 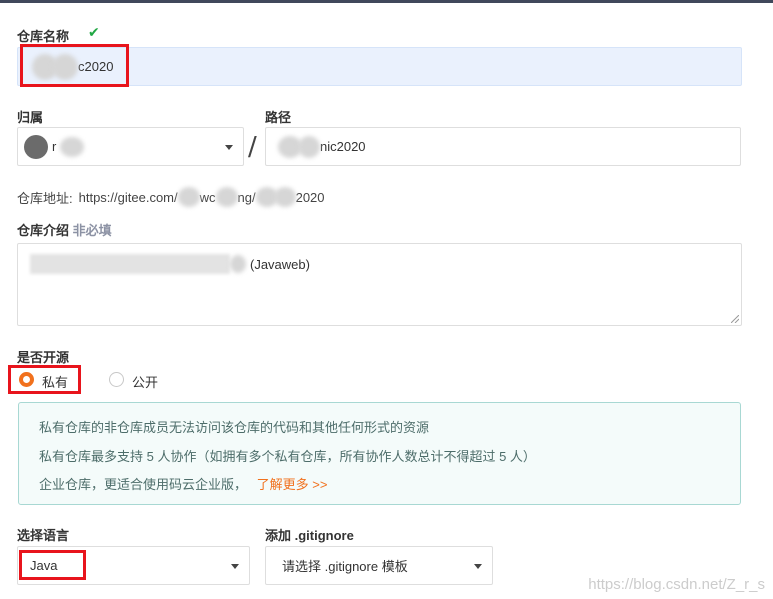 I want to click on intro-label: 仓库介绍 非必填, so click(x=64, y=229).